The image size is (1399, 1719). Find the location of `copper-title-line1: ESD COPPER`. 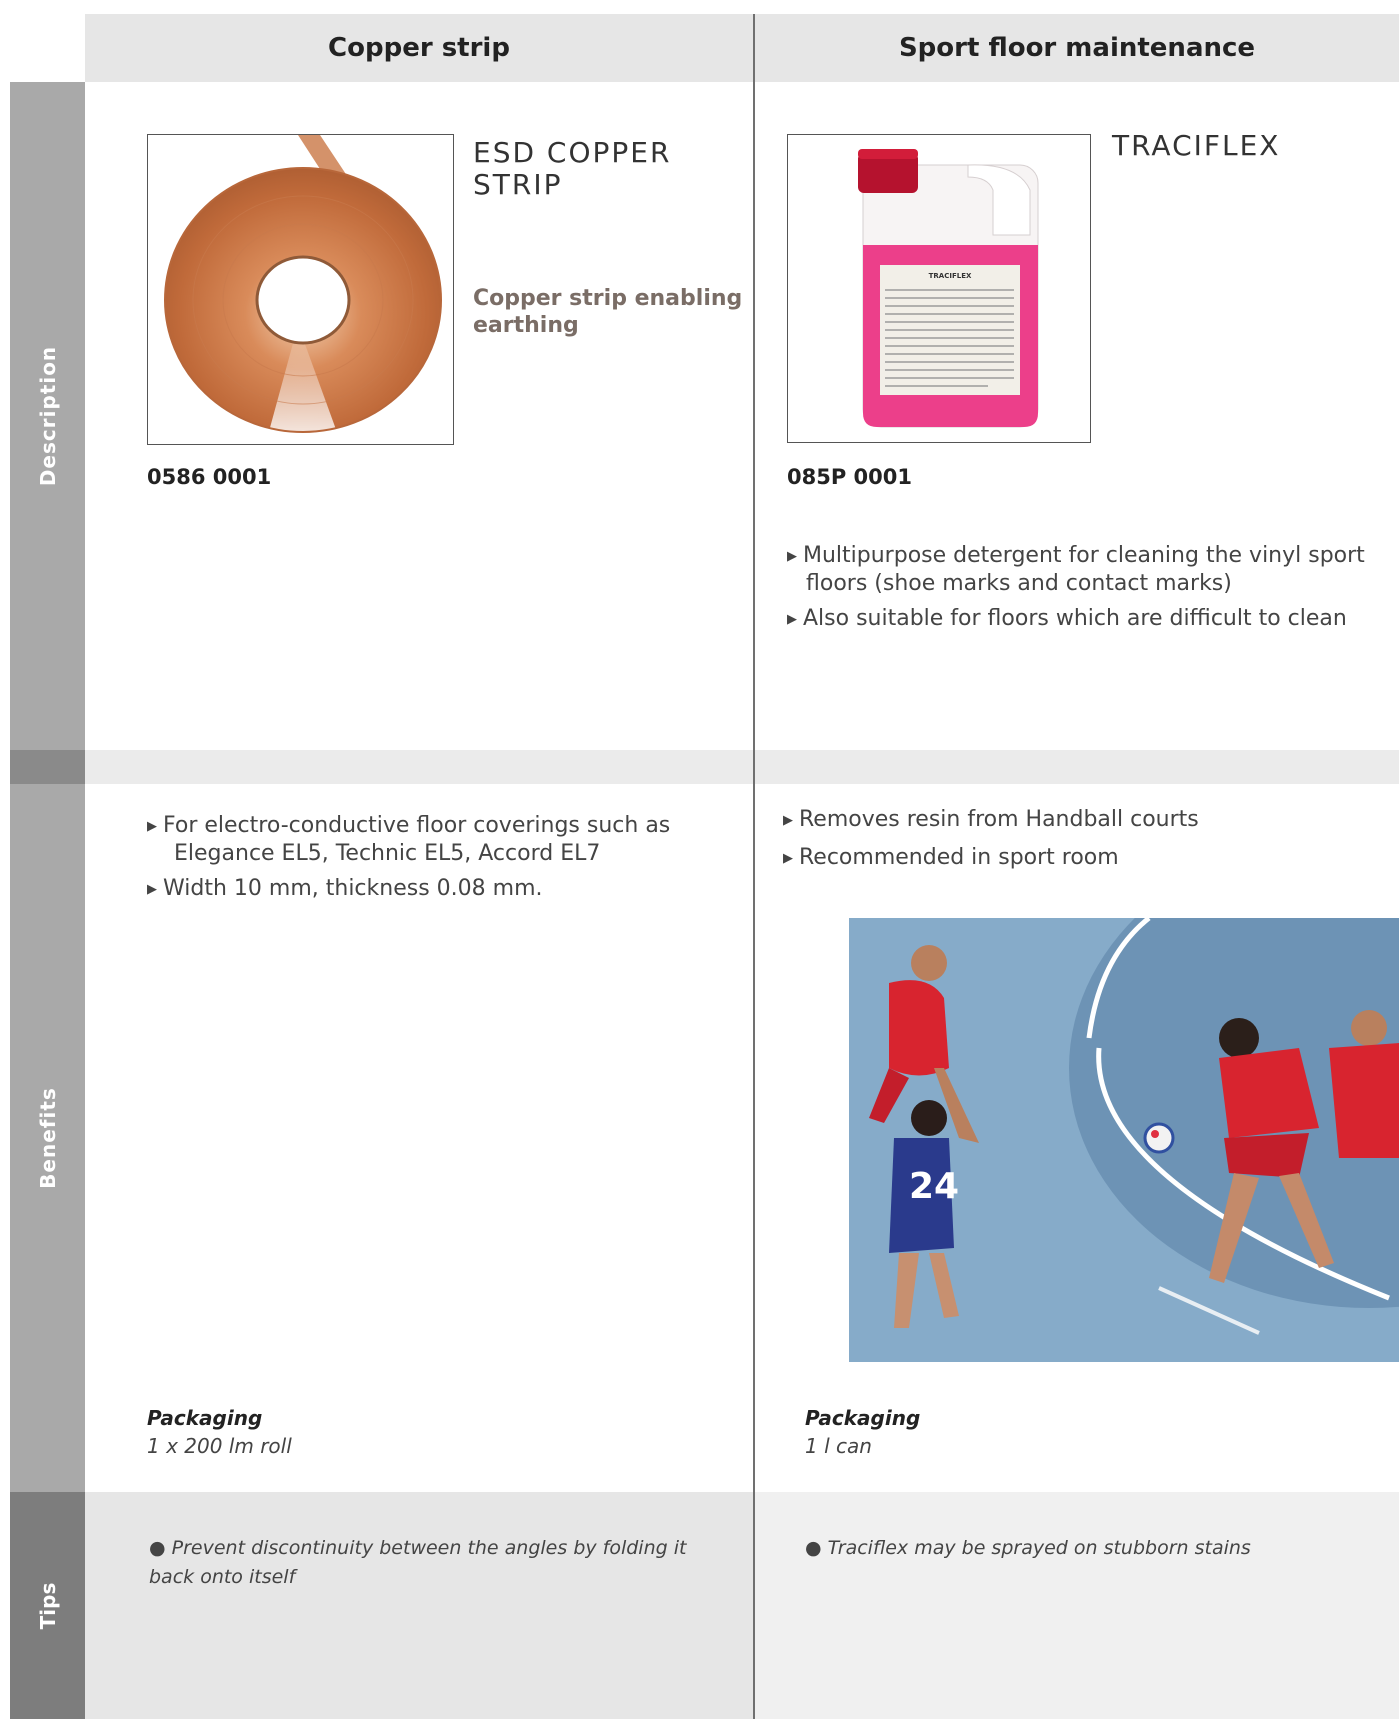

copper-title-line1: ESD COPPER is located at coordinates (572, 152).